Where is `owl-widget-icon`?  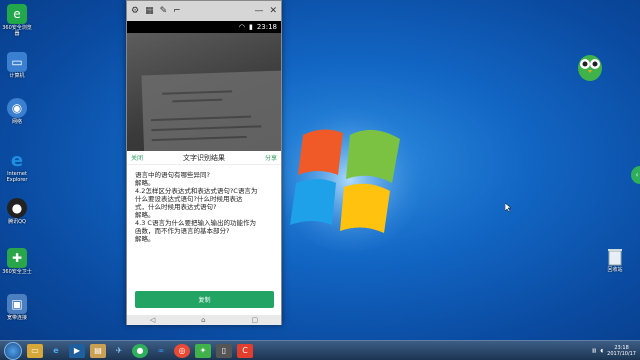
owl-widget-icon is located at coordinates (590, 66).